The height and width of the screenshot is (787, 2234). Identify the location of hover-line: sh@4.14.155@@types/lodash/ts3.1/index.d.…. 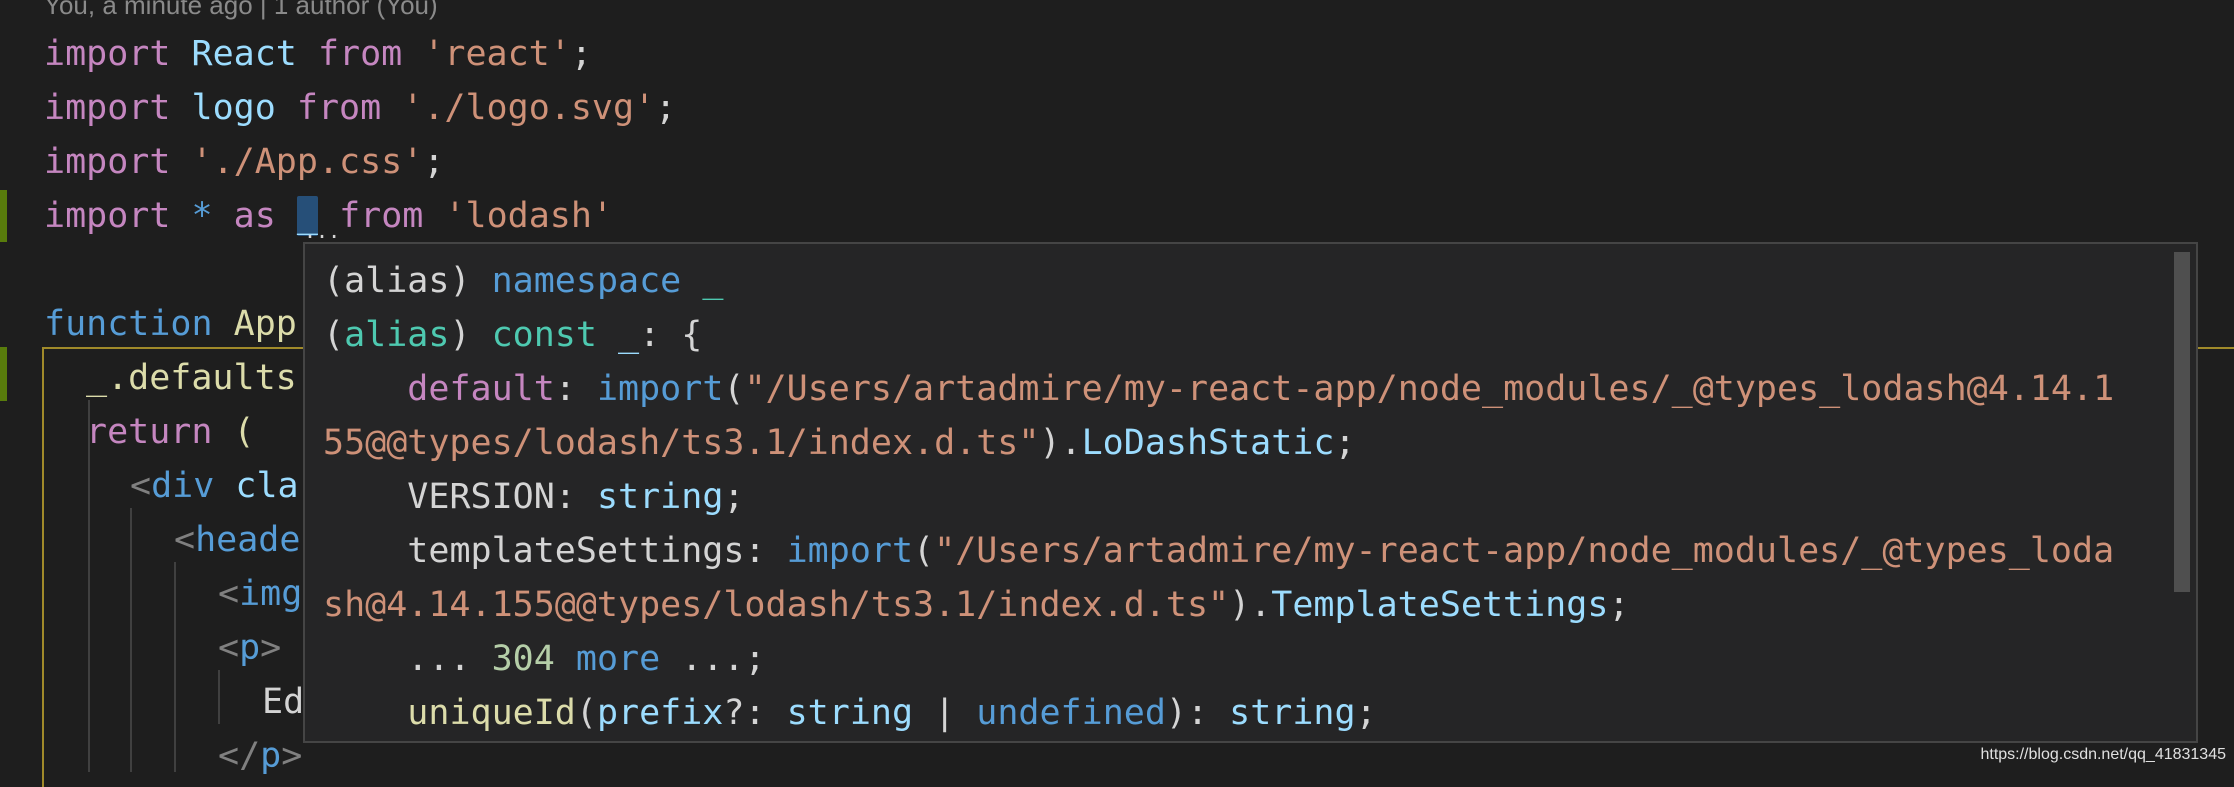
(976, 605).